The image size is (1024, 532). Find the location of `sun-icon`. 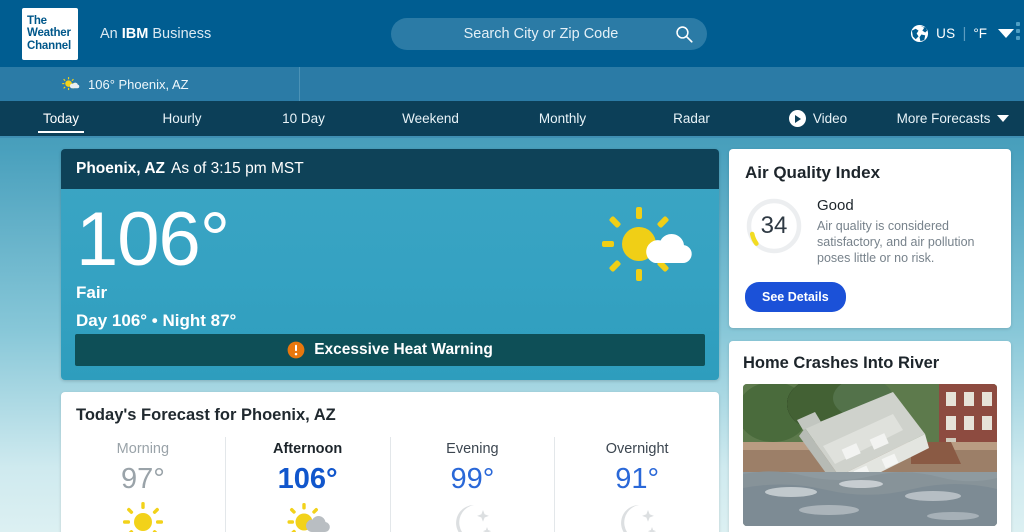

sun-icon is located at coordinates (142, 517).